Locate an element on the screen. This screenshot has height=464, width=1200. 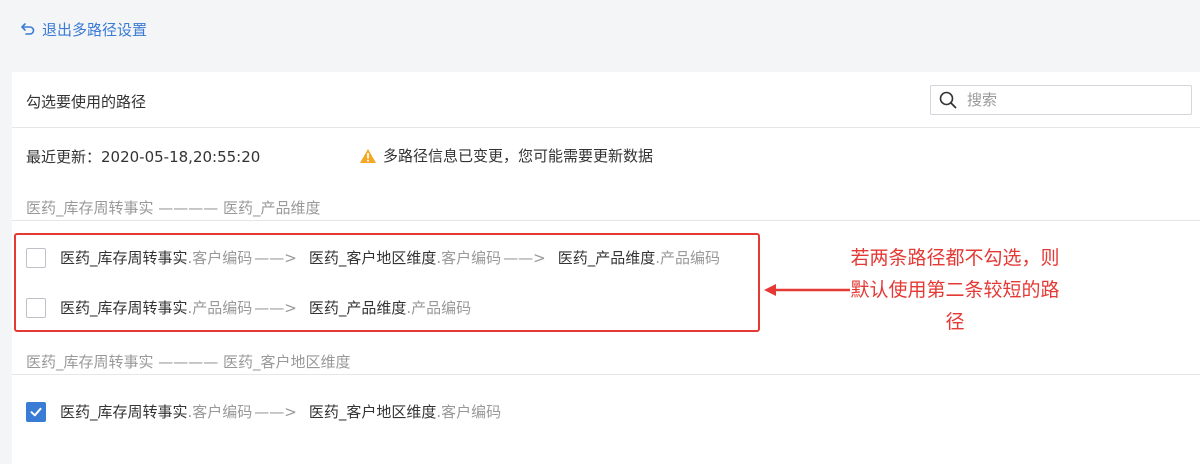
undo-arrow-icon is located at coordinates (28, 29).